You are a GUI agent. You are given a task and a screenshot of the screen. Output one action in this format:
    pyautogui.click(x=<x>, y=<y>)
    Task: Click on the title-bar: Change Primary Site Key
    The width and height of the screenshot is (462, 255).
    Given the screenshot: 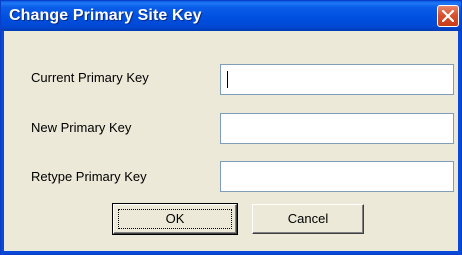 What is the action you would take?
    pyautogui.click(x=231, y=16)
    